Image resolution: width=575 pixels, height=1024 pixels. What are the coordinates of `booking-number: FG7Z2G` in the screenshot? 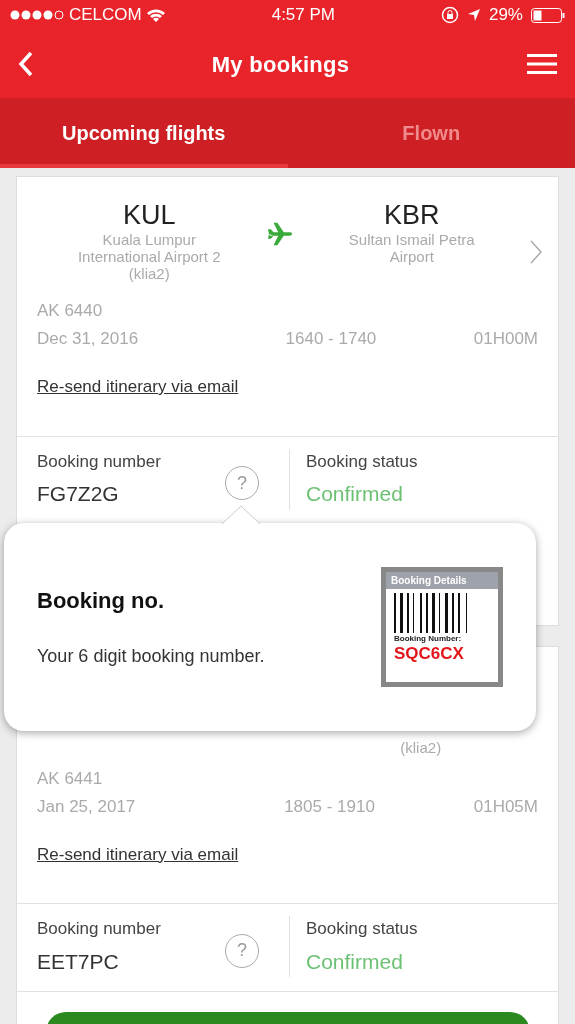 It's located at (78, 494).